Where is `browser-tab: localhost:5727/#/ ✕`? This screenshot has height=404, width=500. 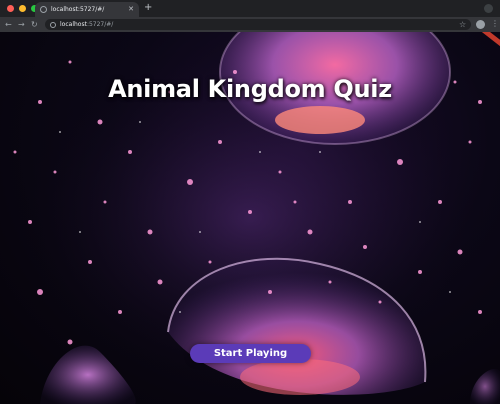
browser-tab: localhost:5727/#/ ✕ is located at coordinates (87, 9).